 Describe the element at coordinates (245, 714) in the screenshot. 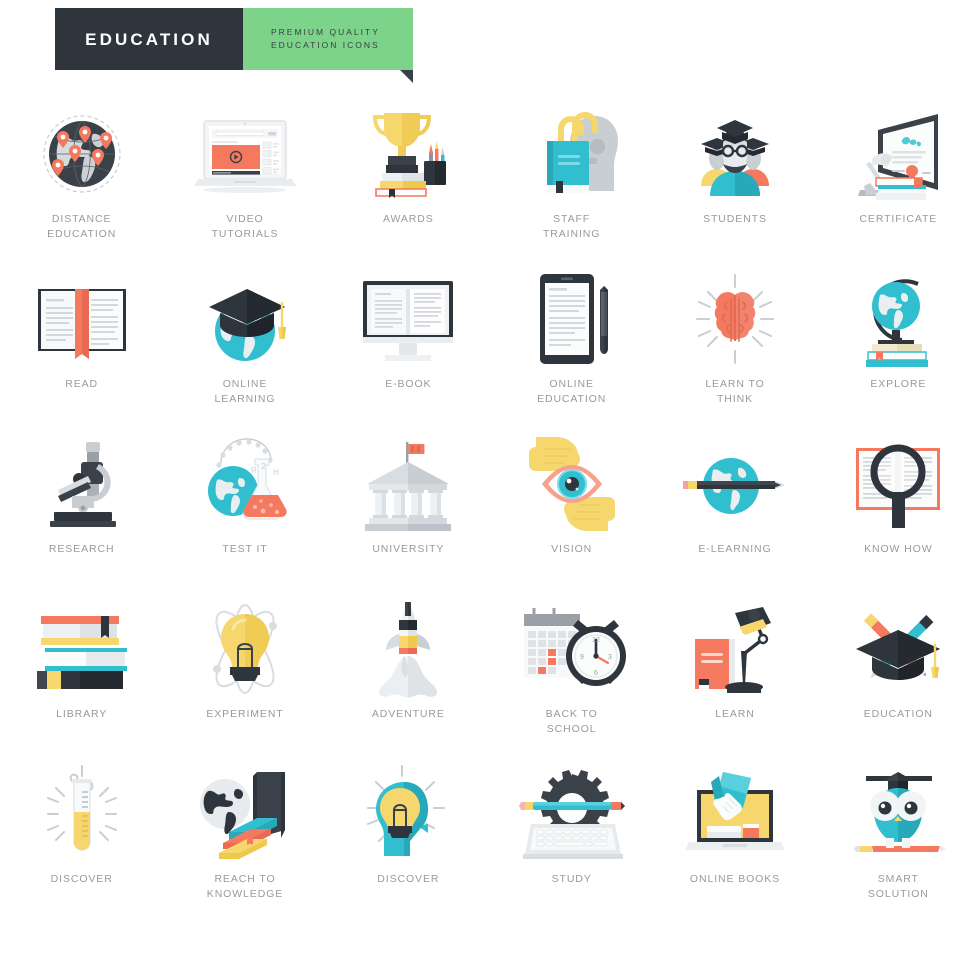

I see `icon-label: EXPERIMENT` at that location.